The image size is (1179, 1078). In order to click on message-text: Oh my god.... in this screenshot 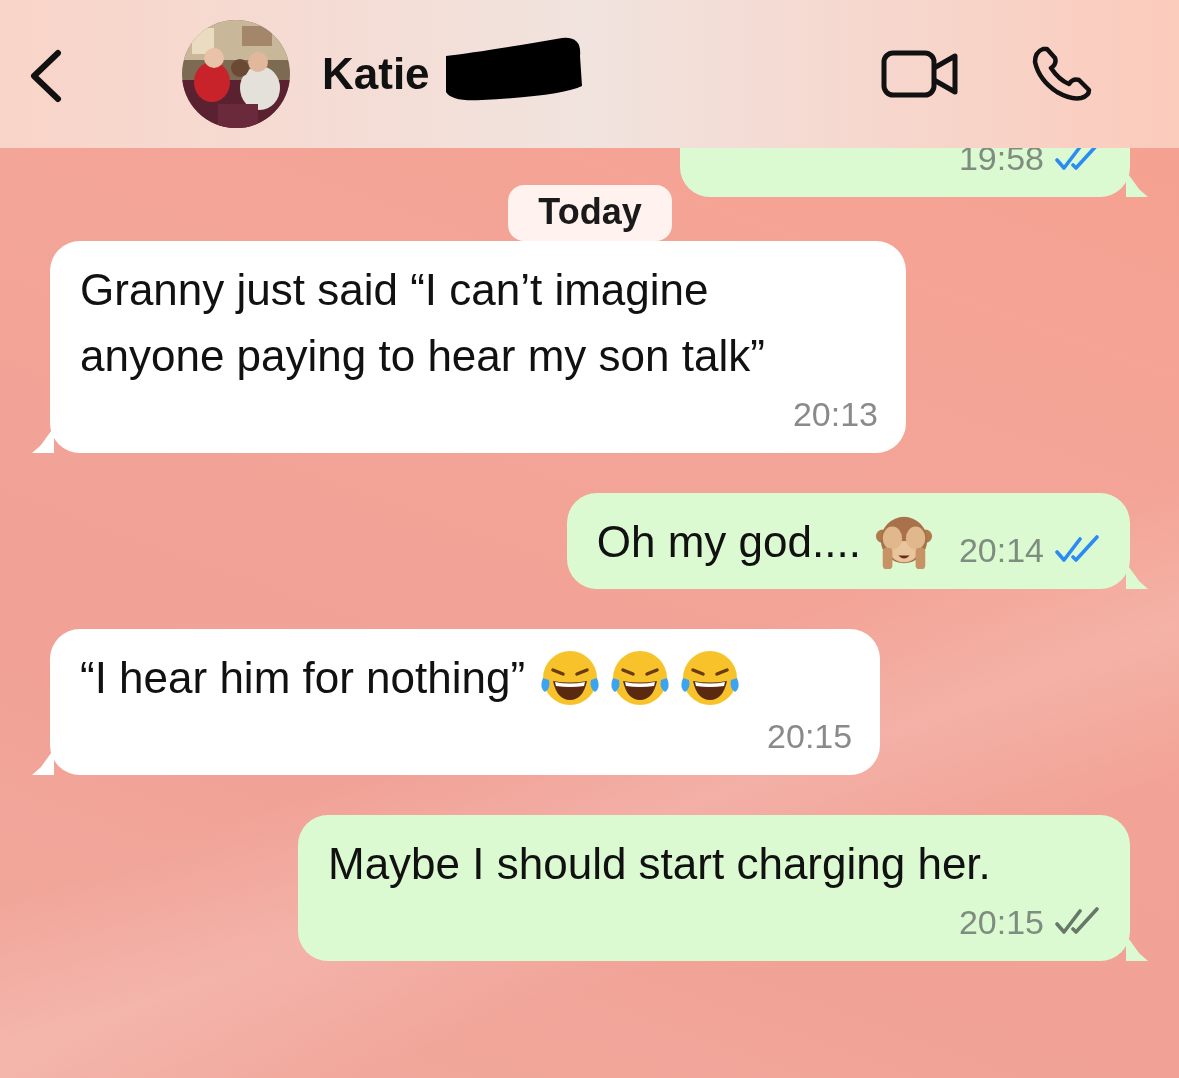, I will do `click(728, 542)`.